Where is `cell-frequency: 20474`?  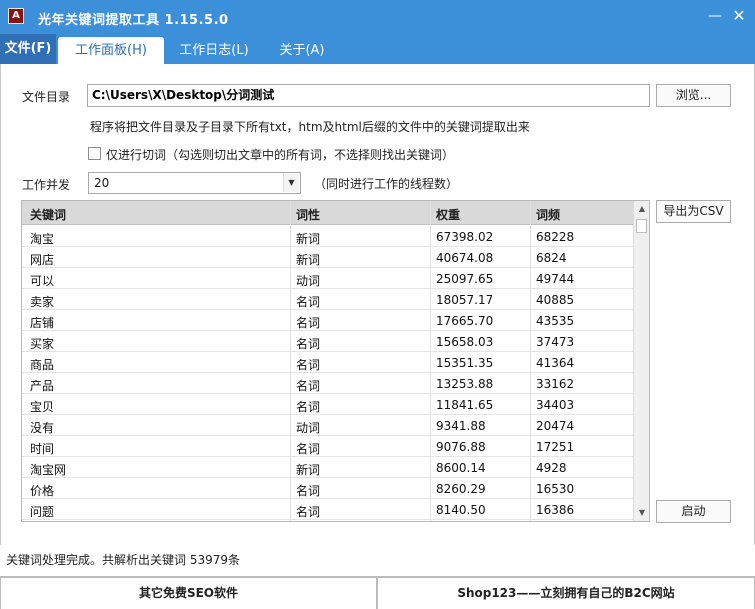 cell-frequency: 20474 is located at coordinates (555, 426).